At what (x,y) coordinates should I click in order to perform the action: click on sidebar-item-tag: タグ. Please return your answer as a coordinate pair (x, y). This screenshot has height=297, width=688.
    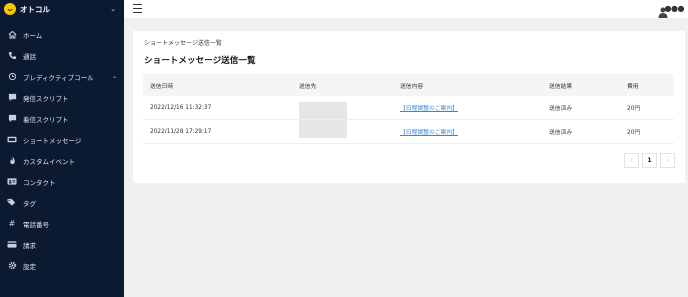
    Looking at the image, I should click on (62, 202).